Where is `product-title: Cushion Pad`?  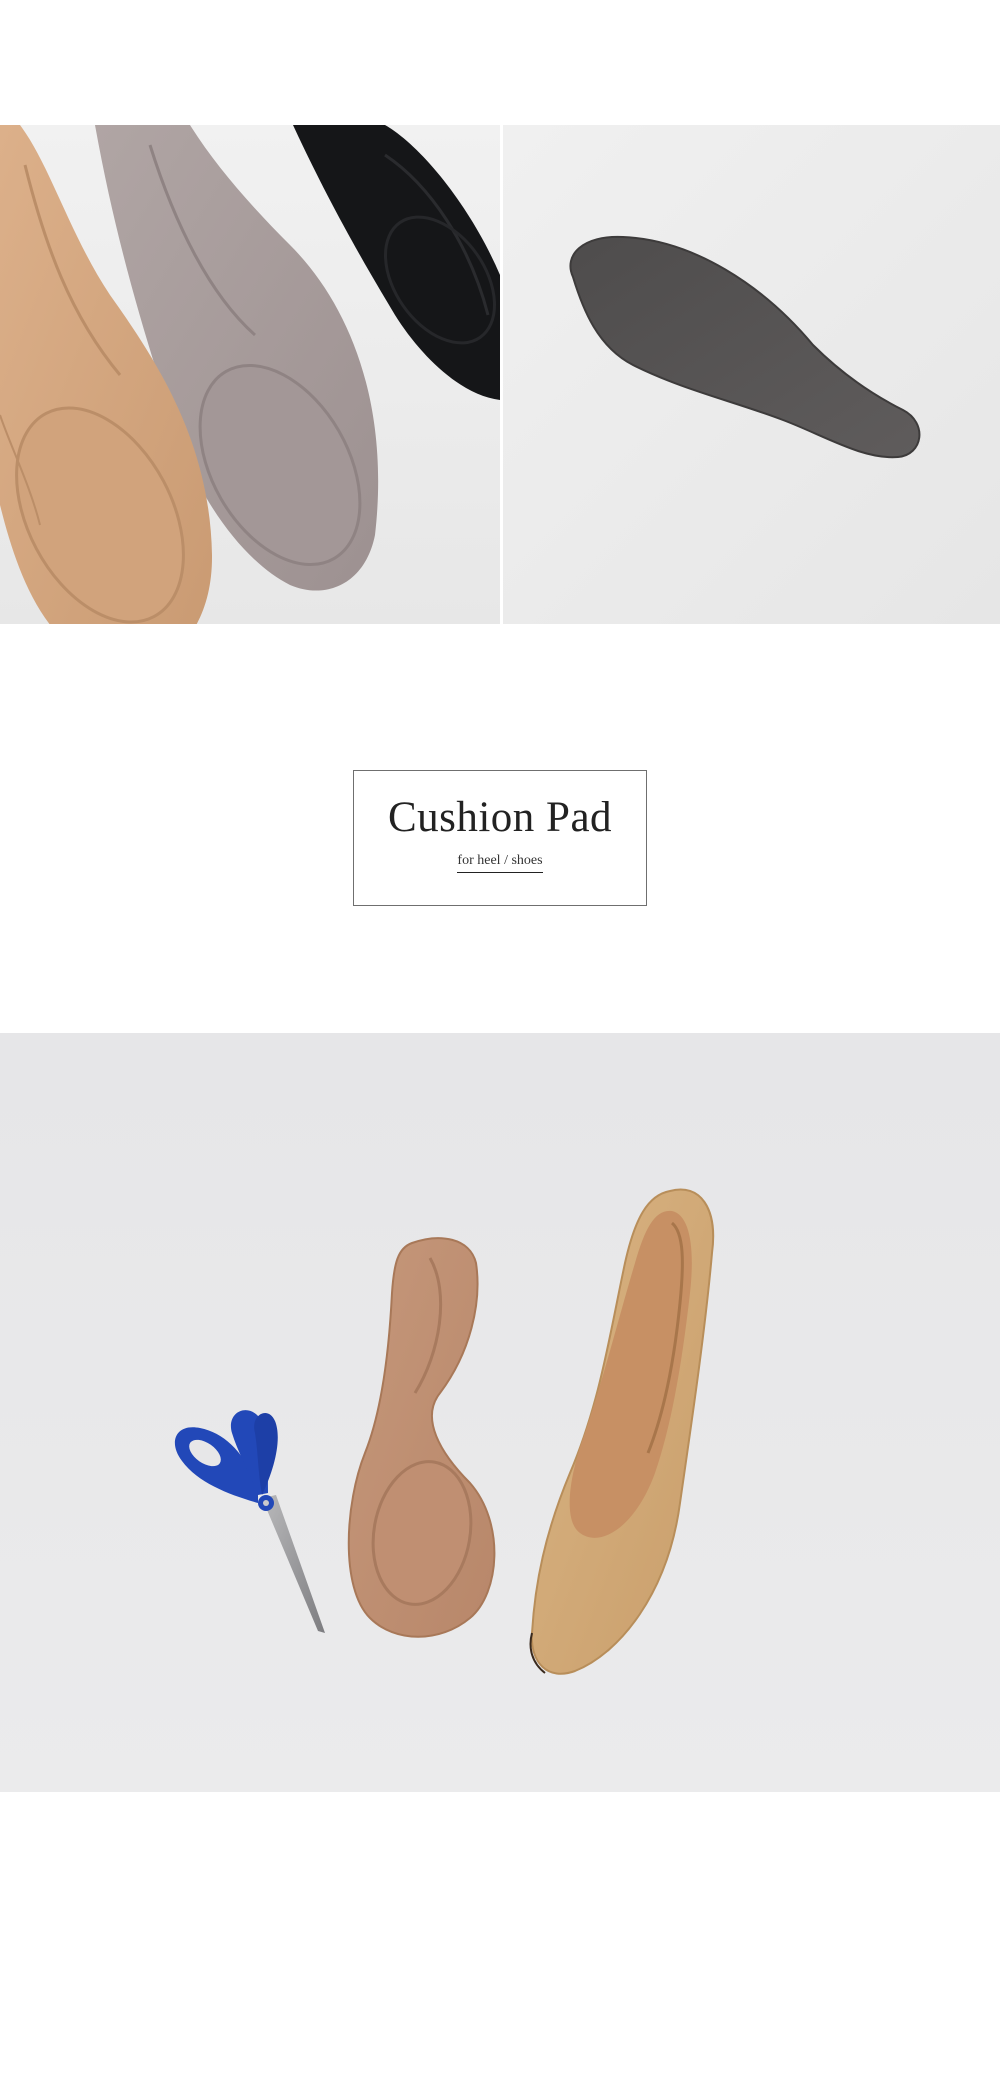
product-title: Cushion Pad is located at coordinates (500, 817).